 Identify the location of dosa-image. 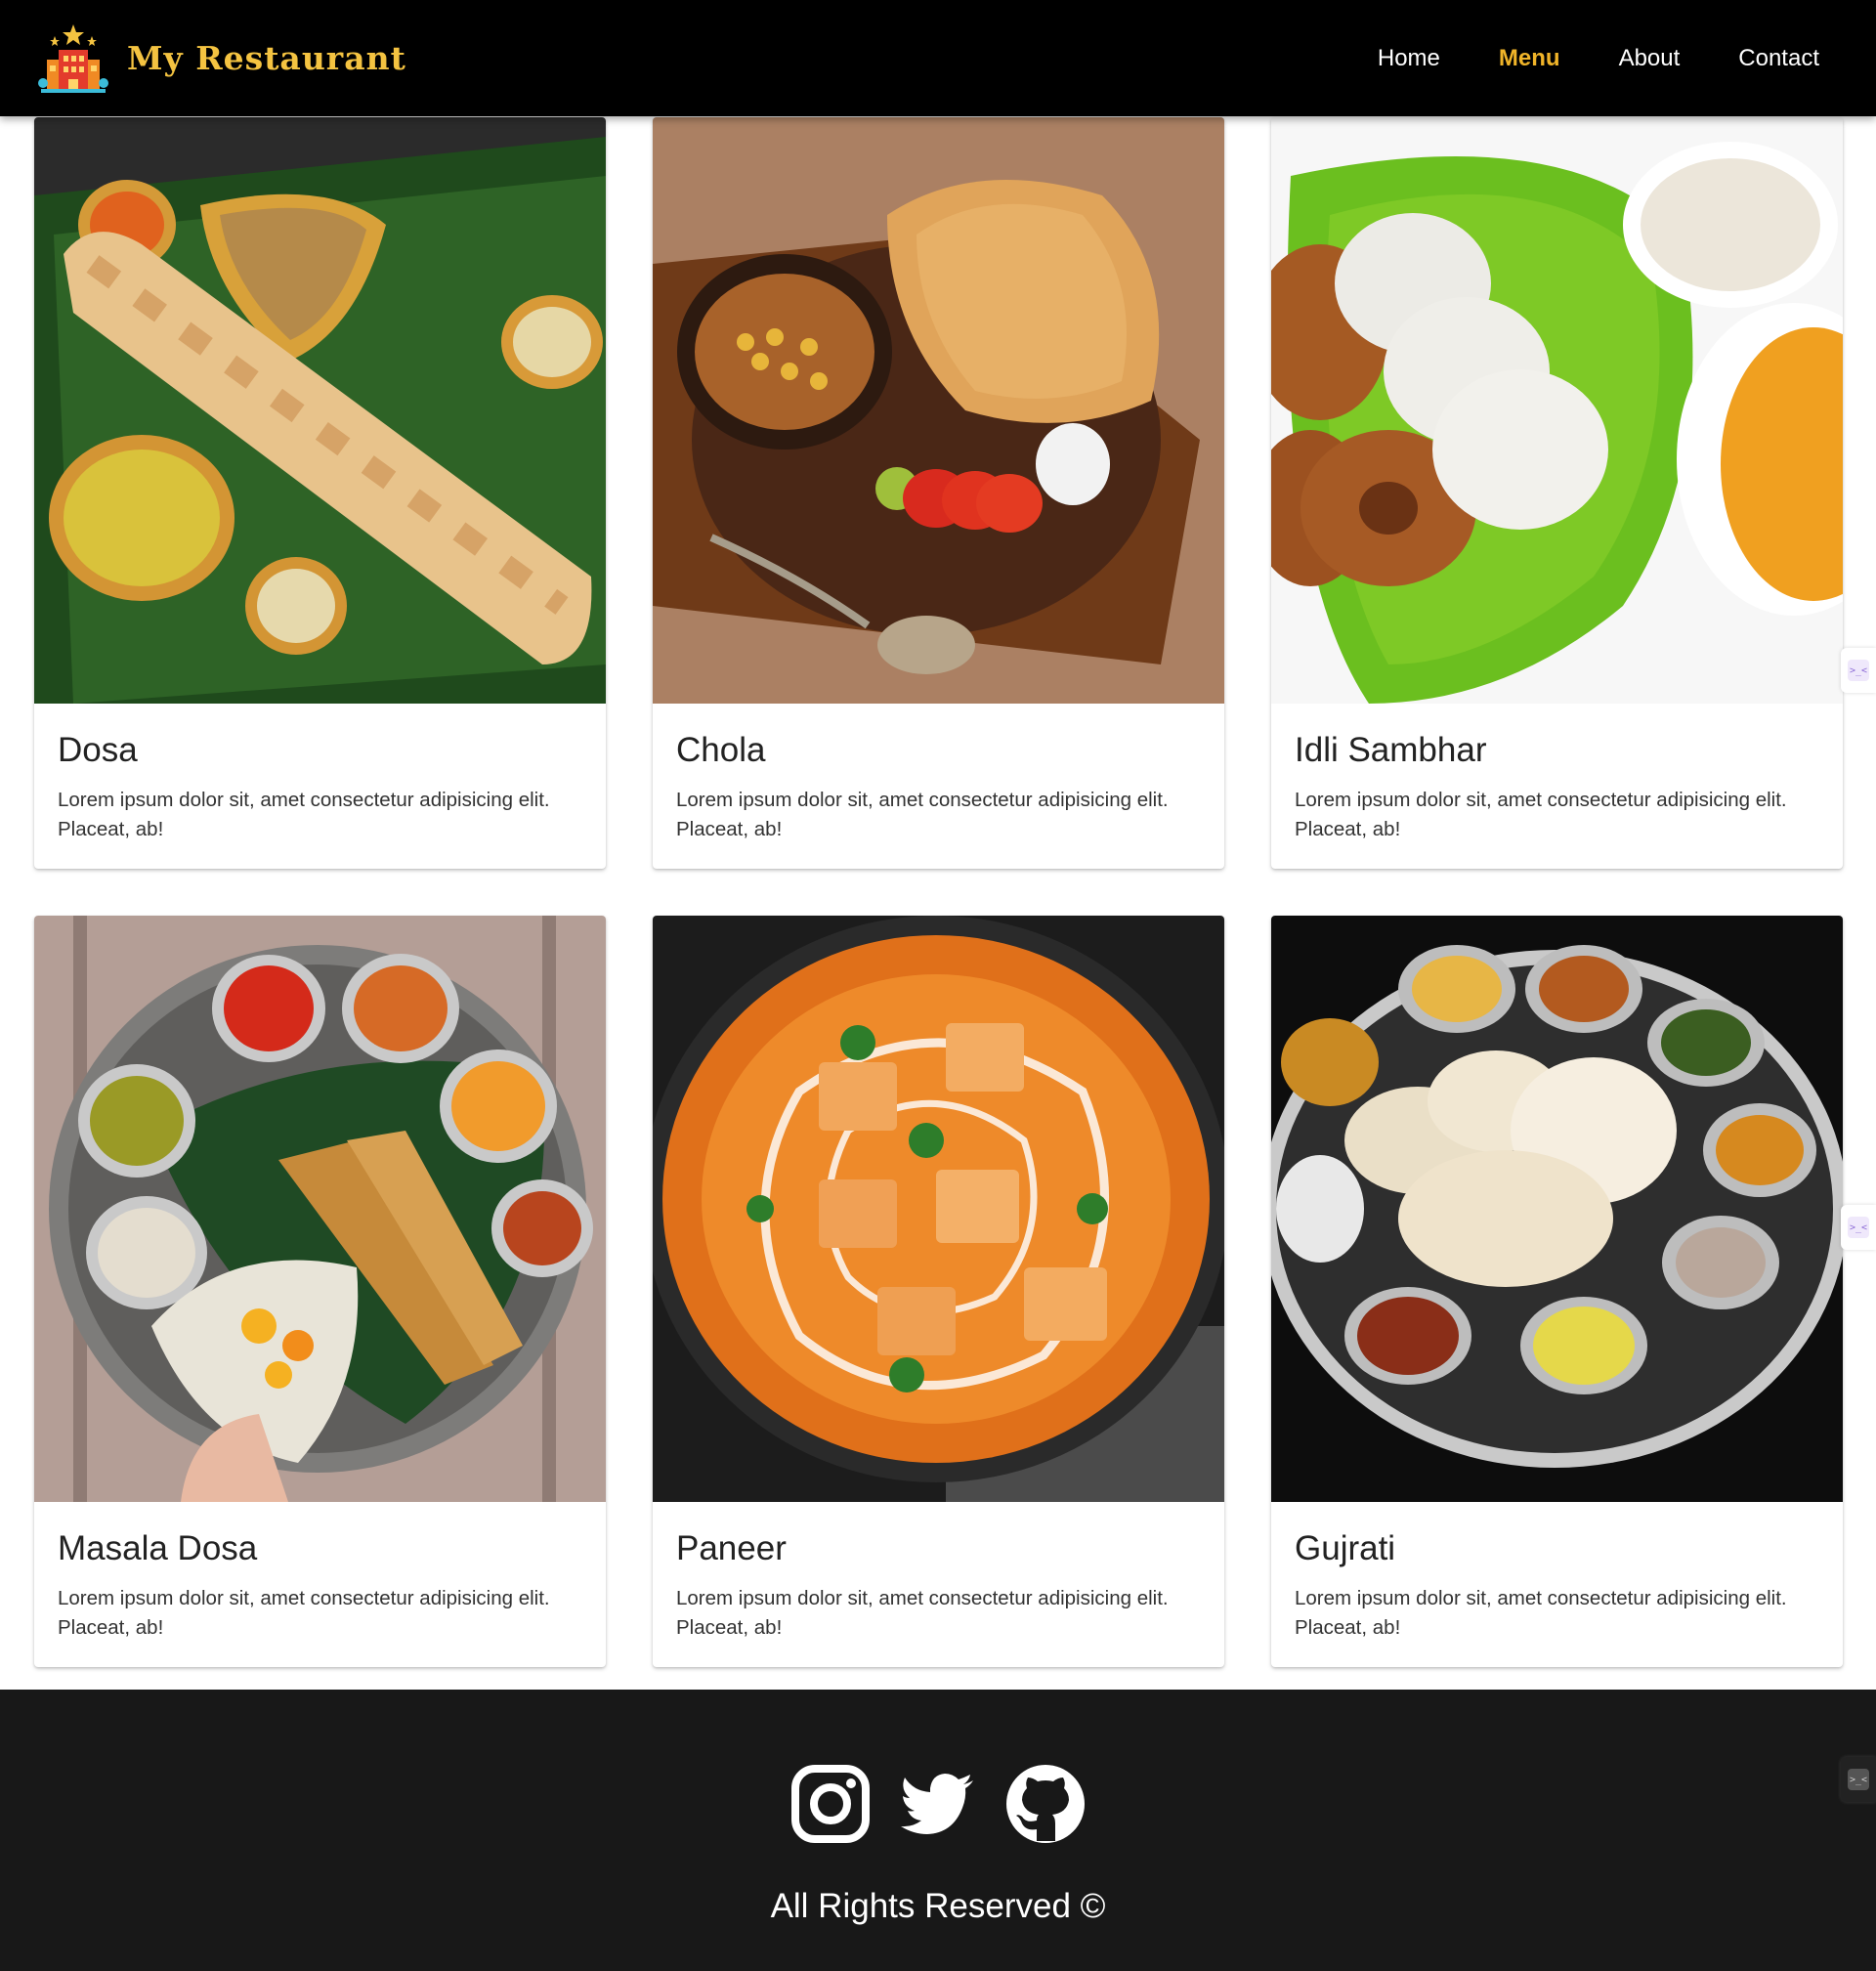
(320, 410).